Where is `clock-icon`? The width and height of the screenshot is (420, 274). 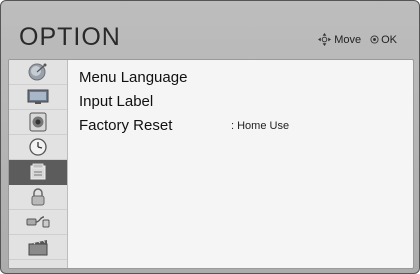
clock-icon is located at coordinates (38, 147).